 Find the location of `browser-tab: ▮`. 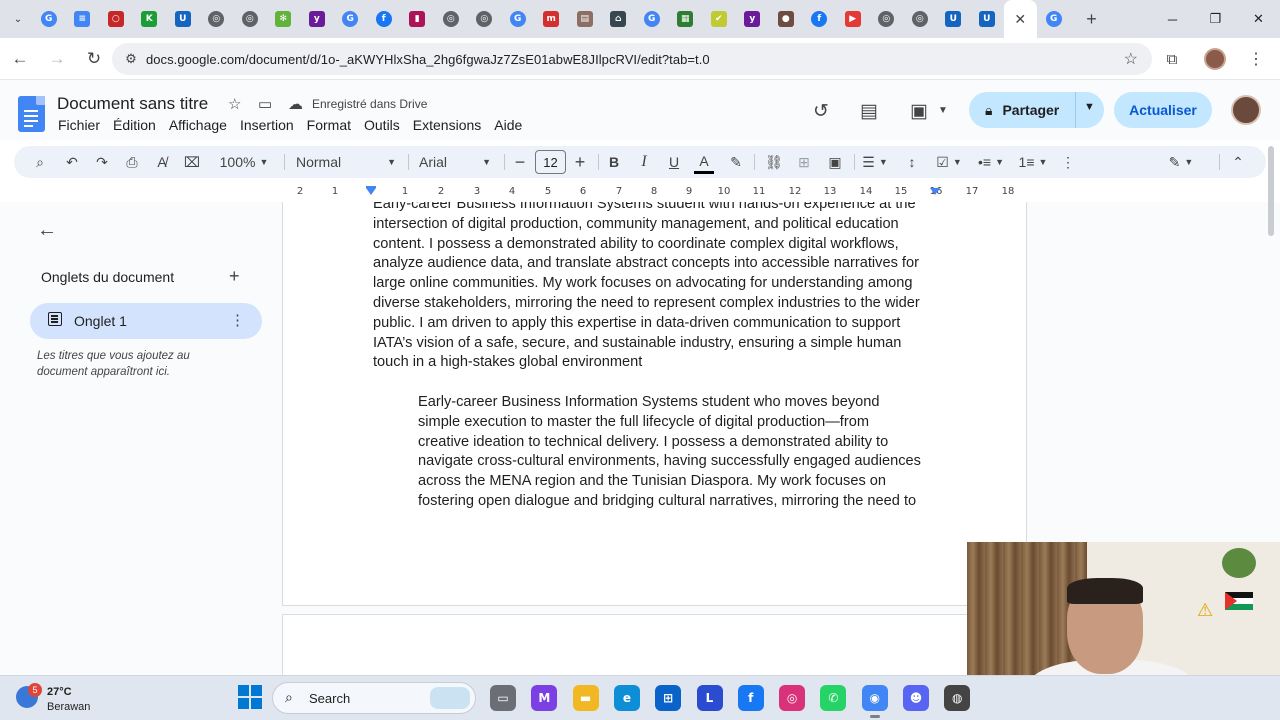

browser-tab: ▮ is located at coordinates (418, 19).